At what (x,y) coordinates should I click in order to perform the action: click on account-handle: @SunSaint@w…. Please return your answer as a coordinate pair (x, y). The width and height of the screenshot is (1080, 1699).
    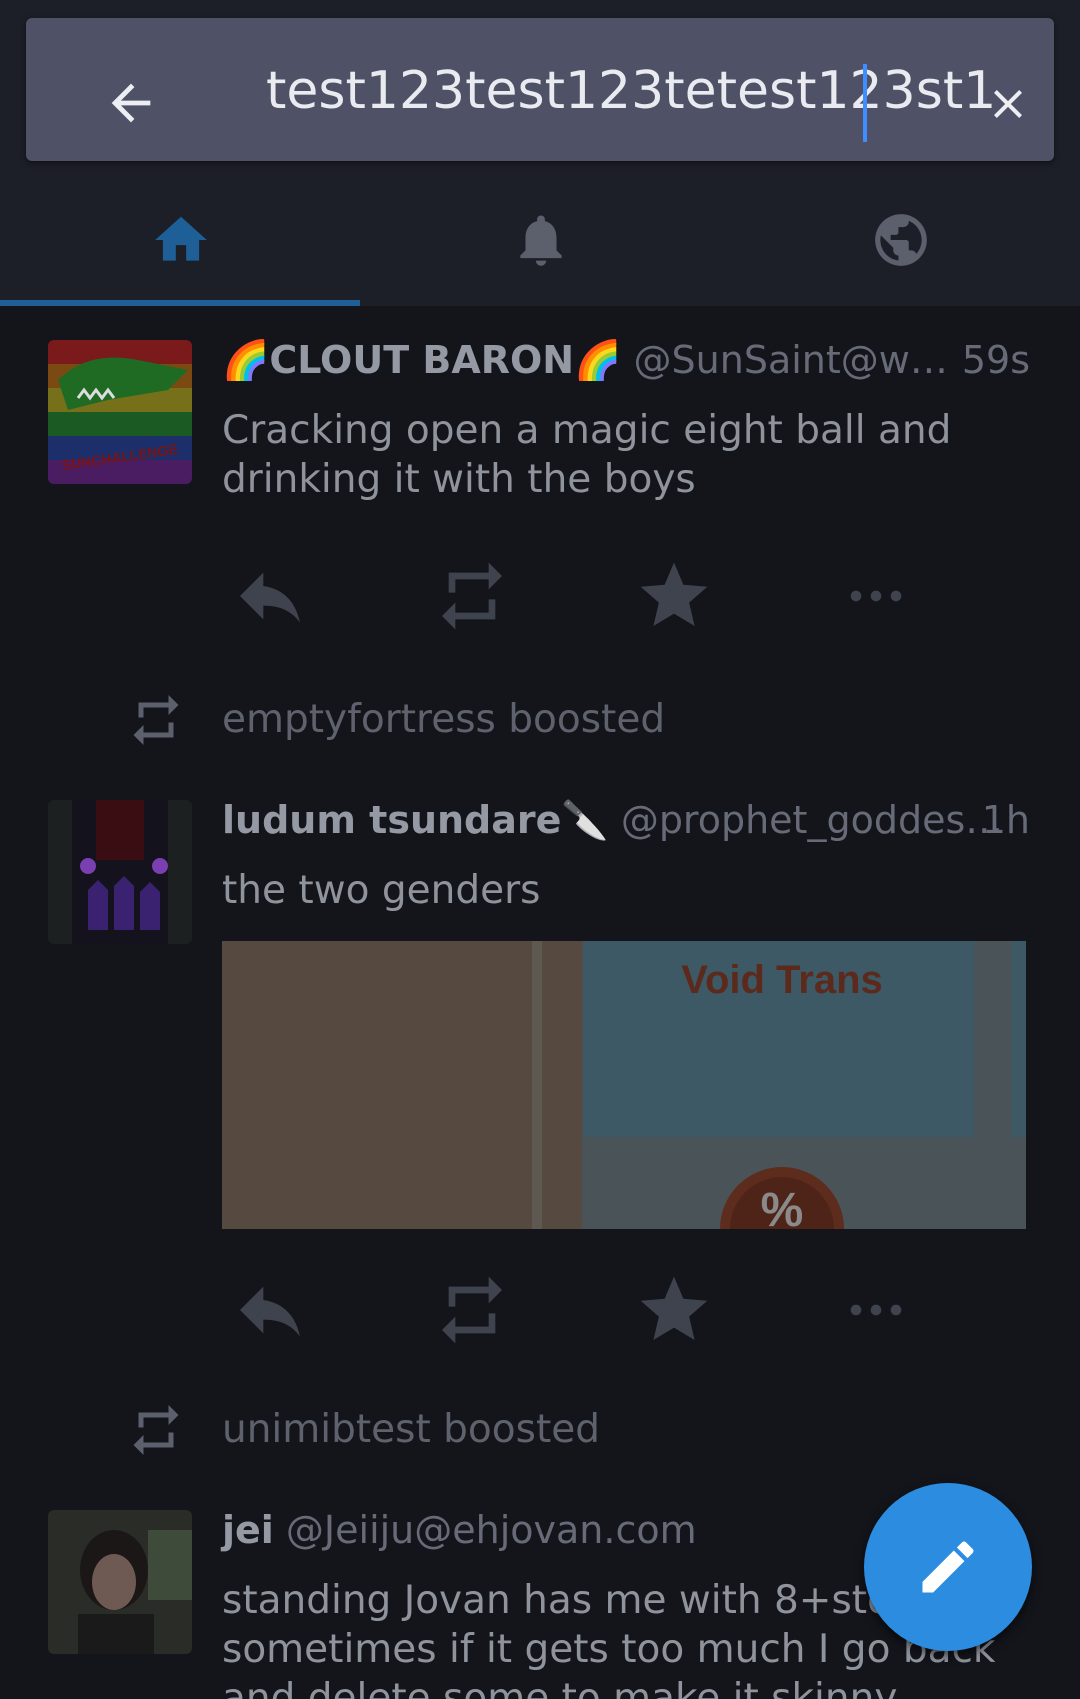
    Looking at the image, I should click on (791, 360).